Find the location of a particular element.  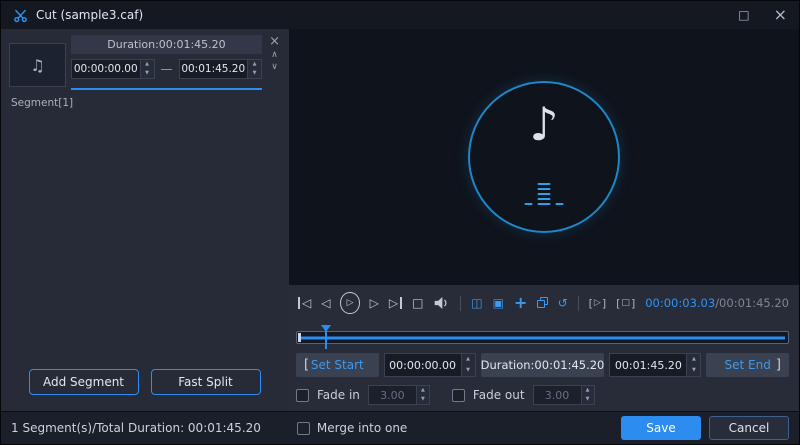

time-display: 00:00:03.03/00:01:45.20 is located at coordinates (717, 303).